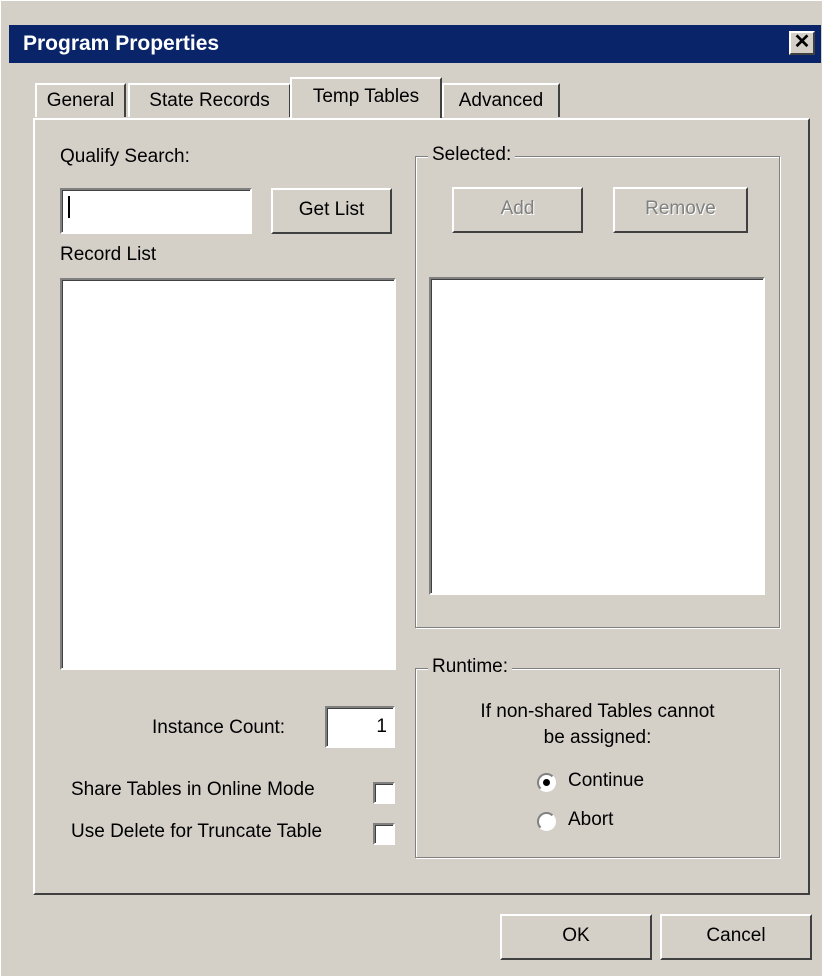 The image size is (822, 976). I want to click on tab-label: State Records, so click(209, 100).